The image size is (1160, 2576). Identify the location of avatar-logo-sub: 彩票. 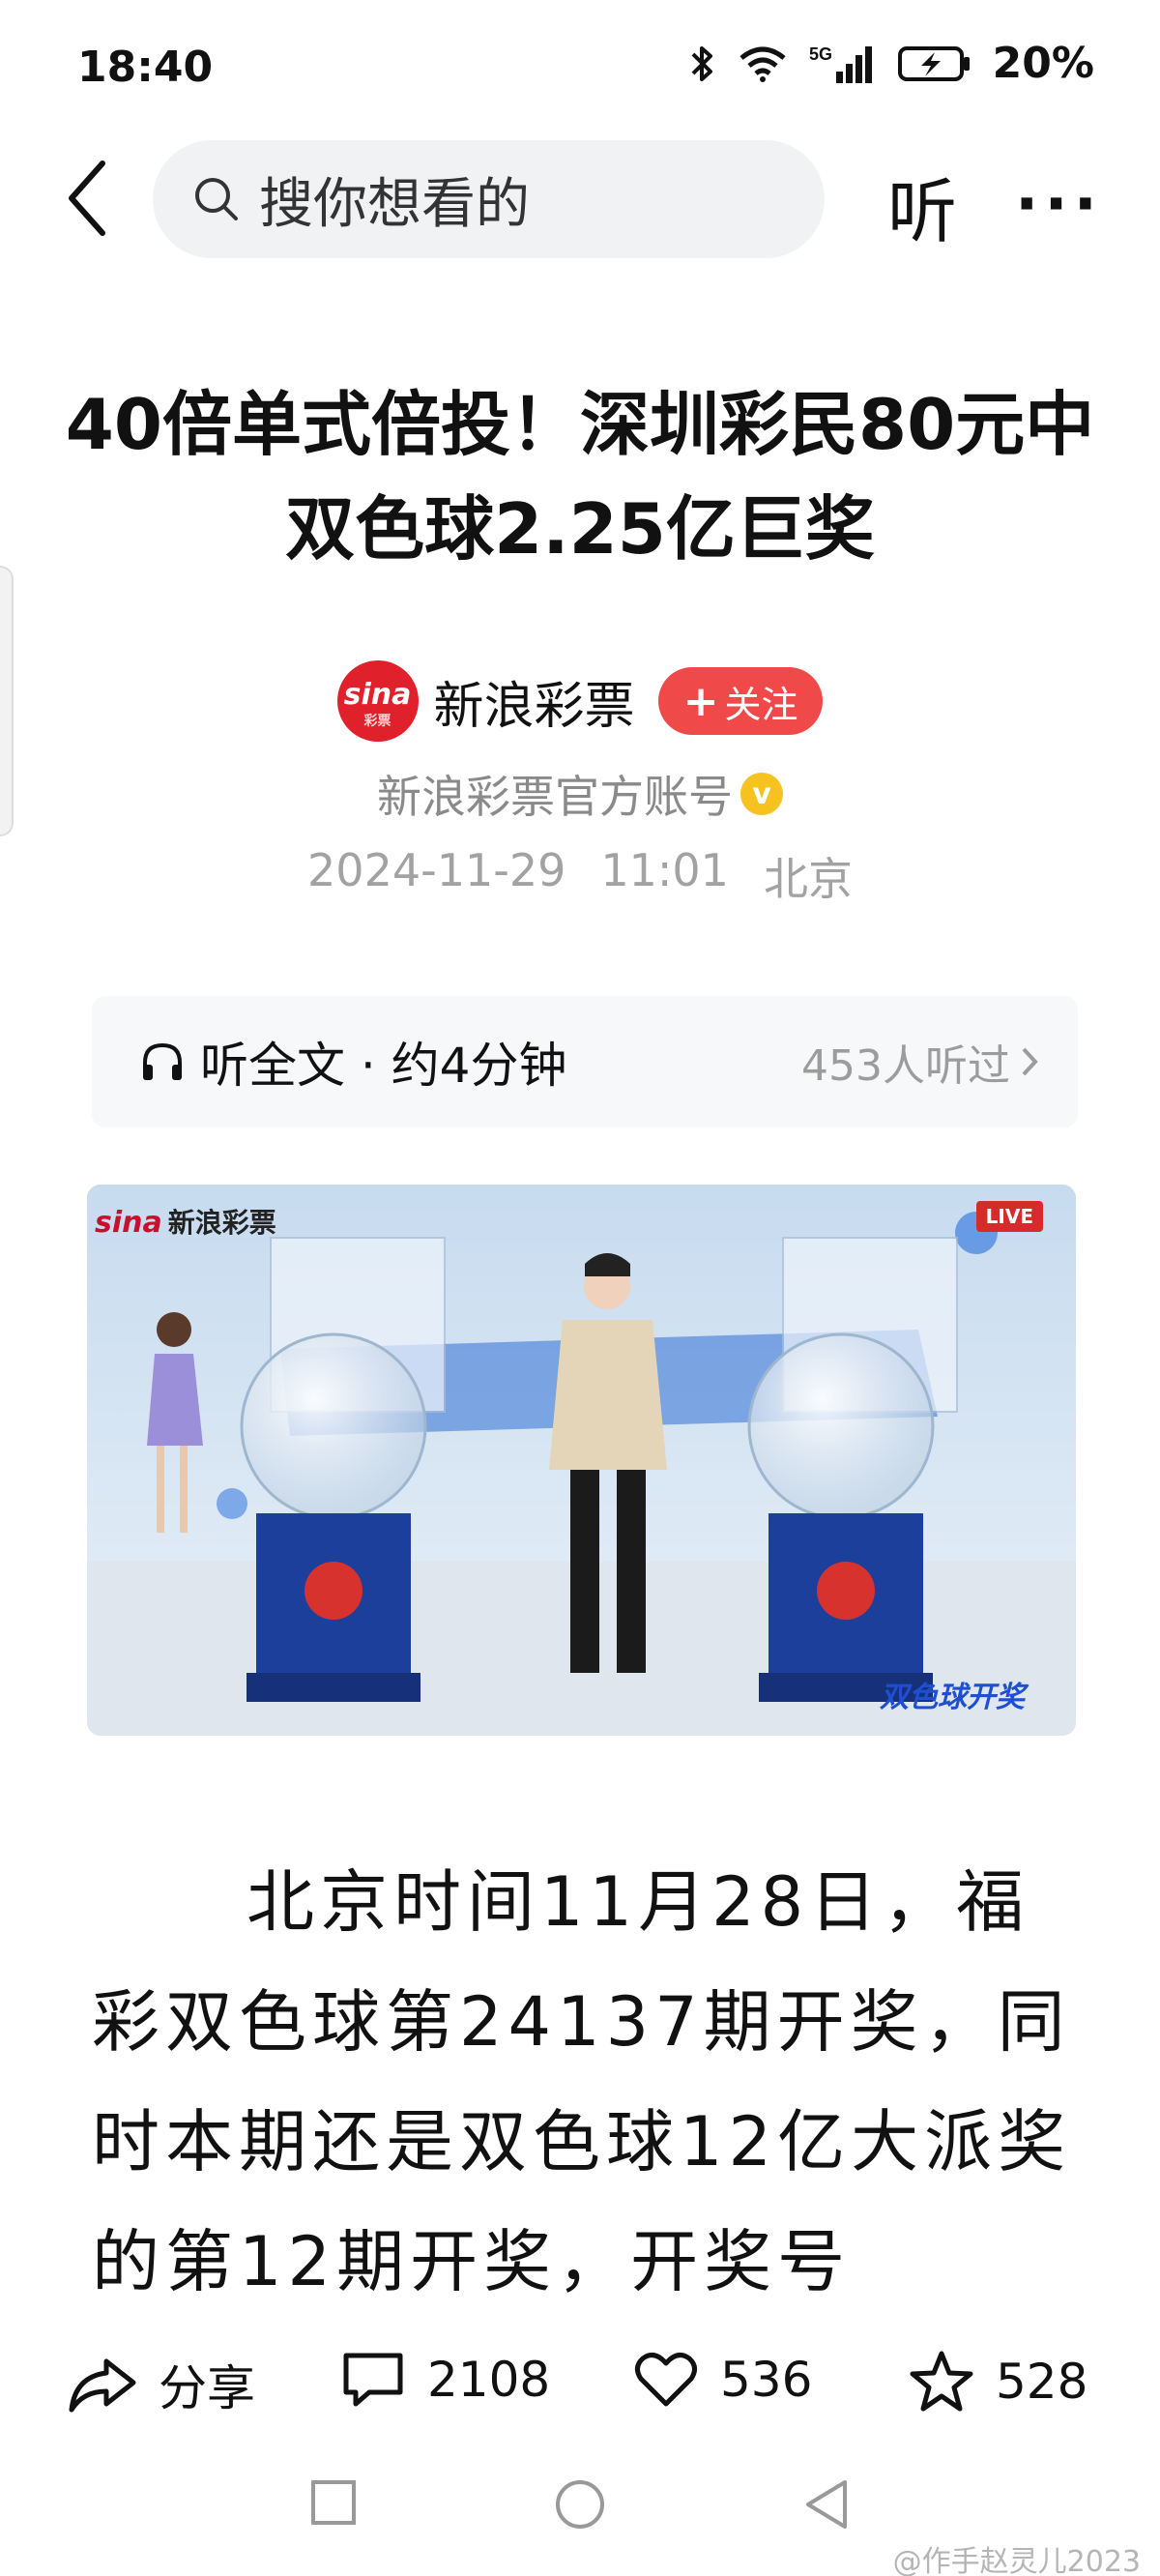
(377, 721).